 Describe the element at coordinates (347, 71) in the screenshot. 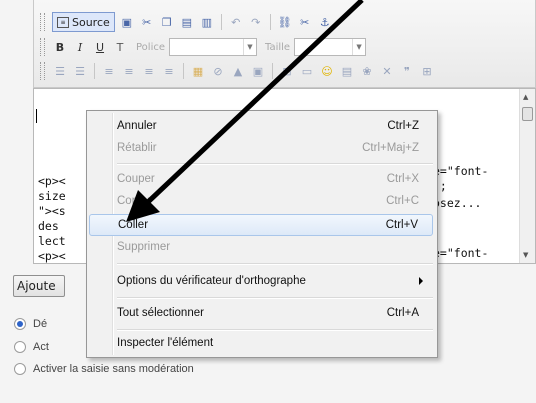

I see `special-char-icon: ▤` at that location.